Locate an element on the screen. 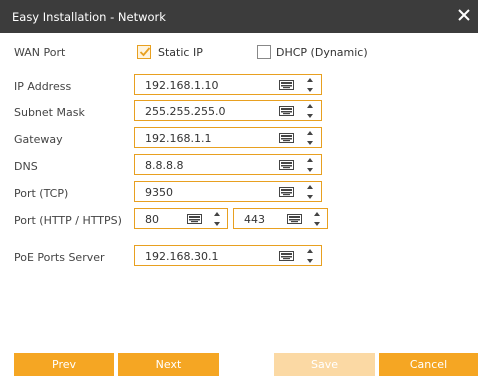 This screenshot has width=478, height=376. poe-server-label: PoE Ports Server is located at coordinates (59, 257).